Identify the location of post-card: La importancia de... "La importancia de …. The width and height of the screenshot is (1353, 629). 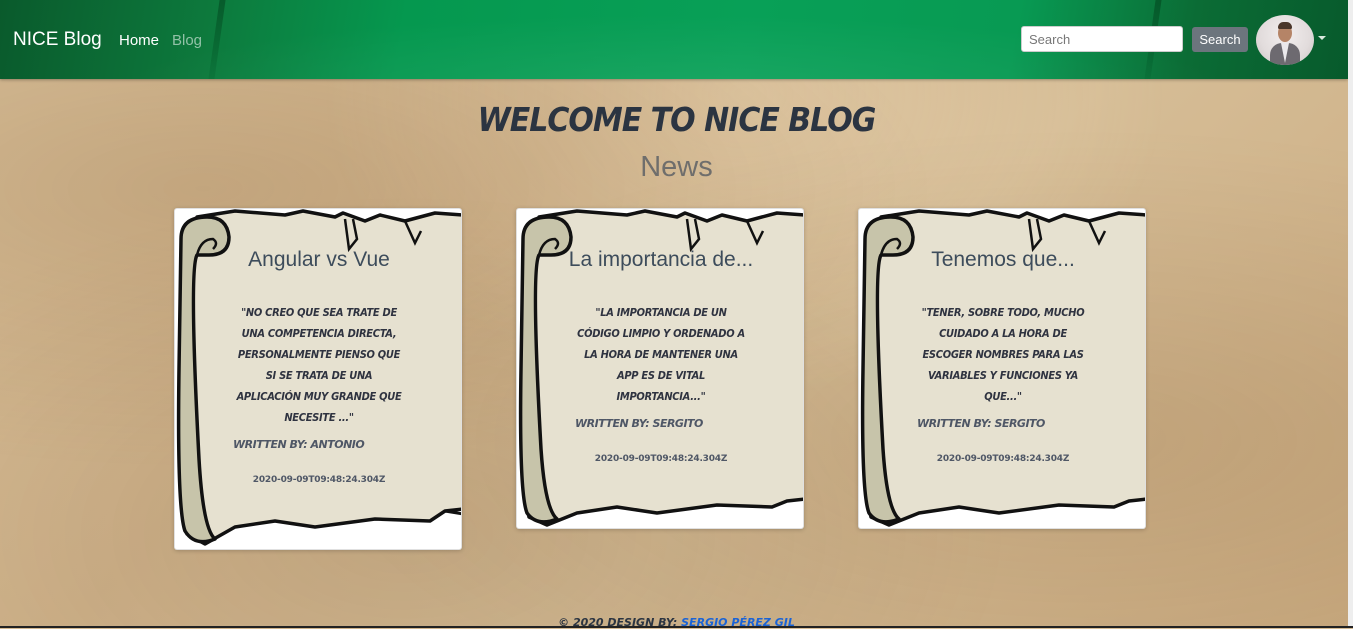
(660, 368).